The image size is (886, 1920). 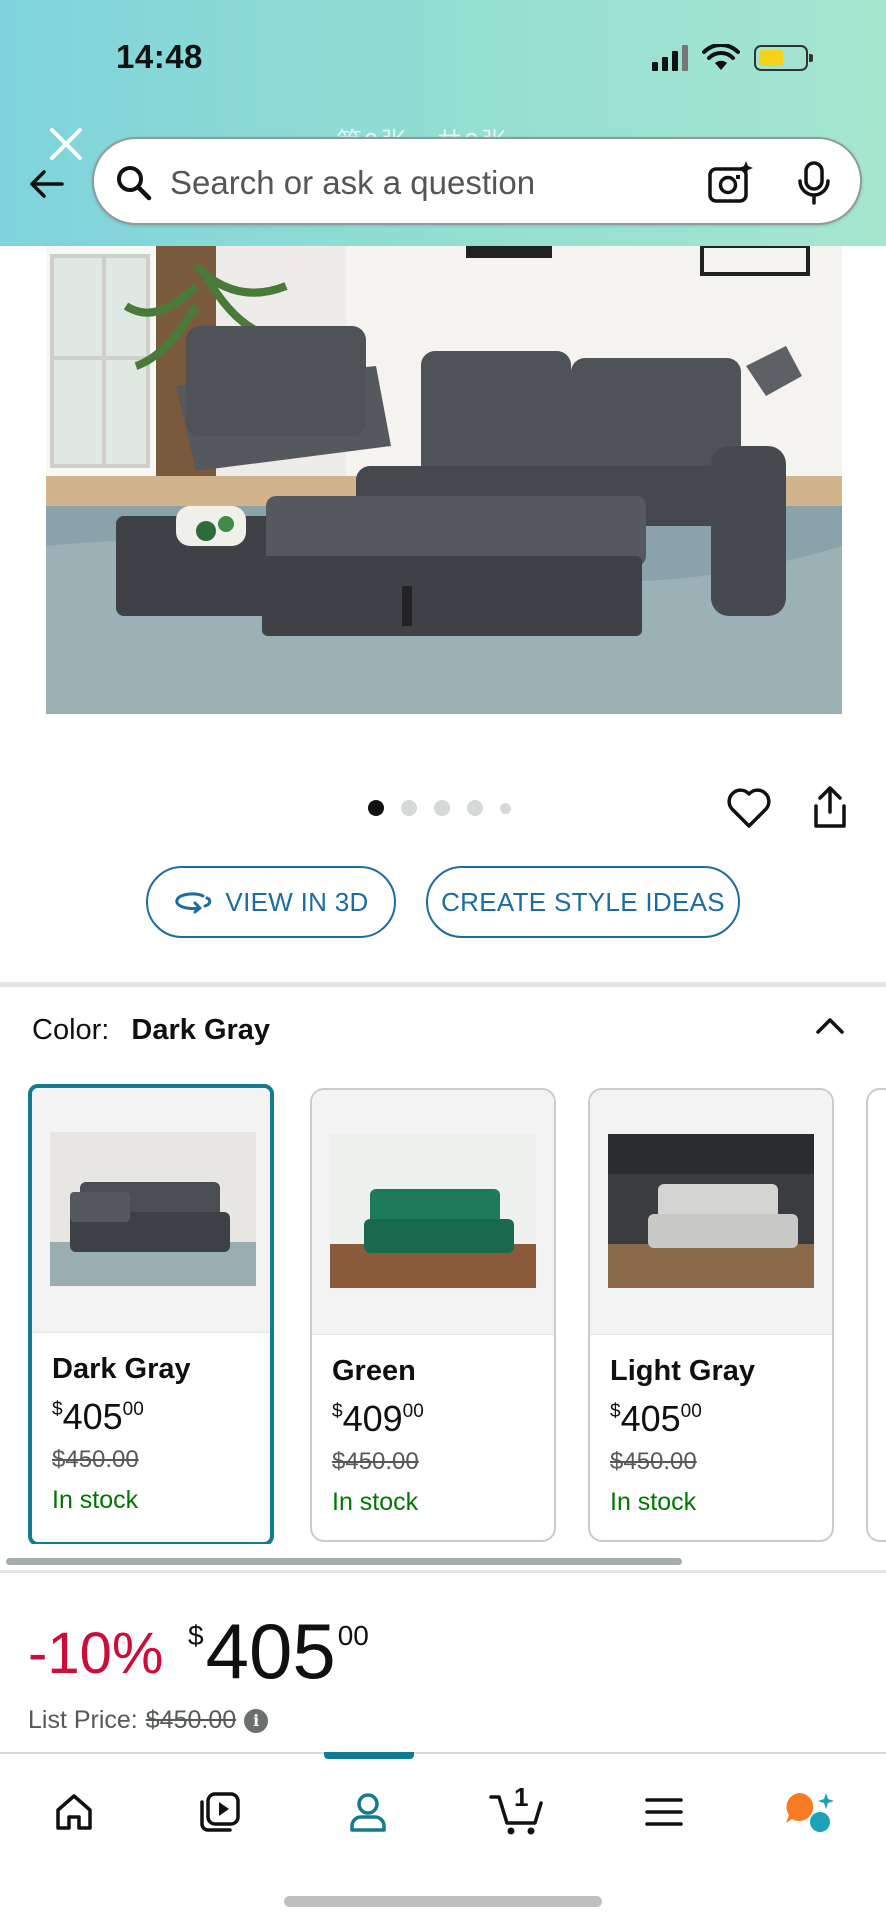 What do you see at coordinates (134, 183) in the screenshot?
I see `search-icon` at bounding box center [134, 183].